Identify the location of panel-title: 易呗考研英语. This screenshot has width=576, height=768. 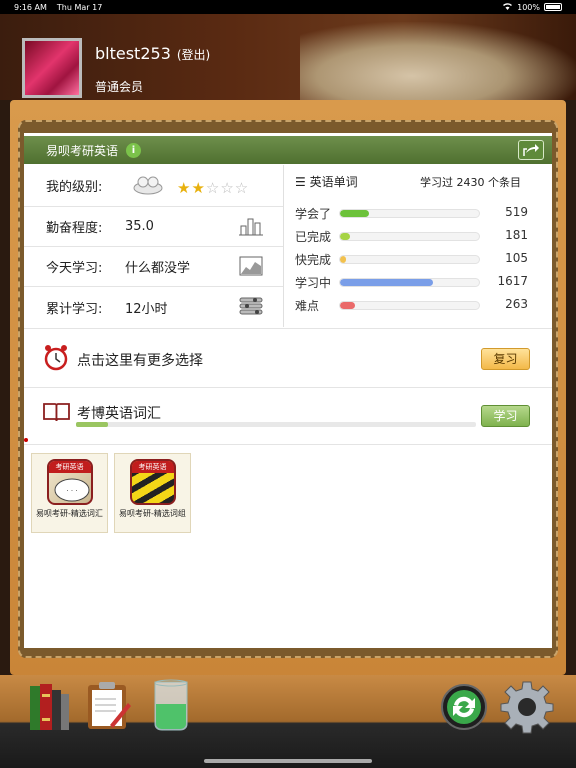
(82, 150).